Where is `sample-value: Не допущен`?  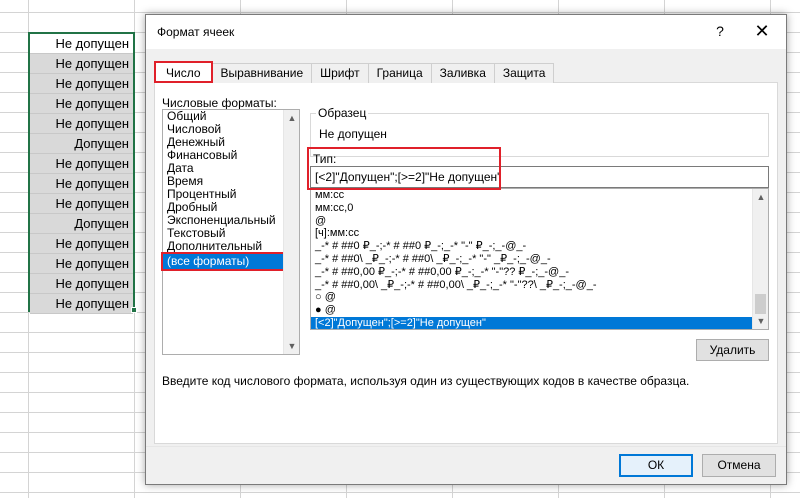
sample-value: Не допущен is located at coordinates (353, 134).